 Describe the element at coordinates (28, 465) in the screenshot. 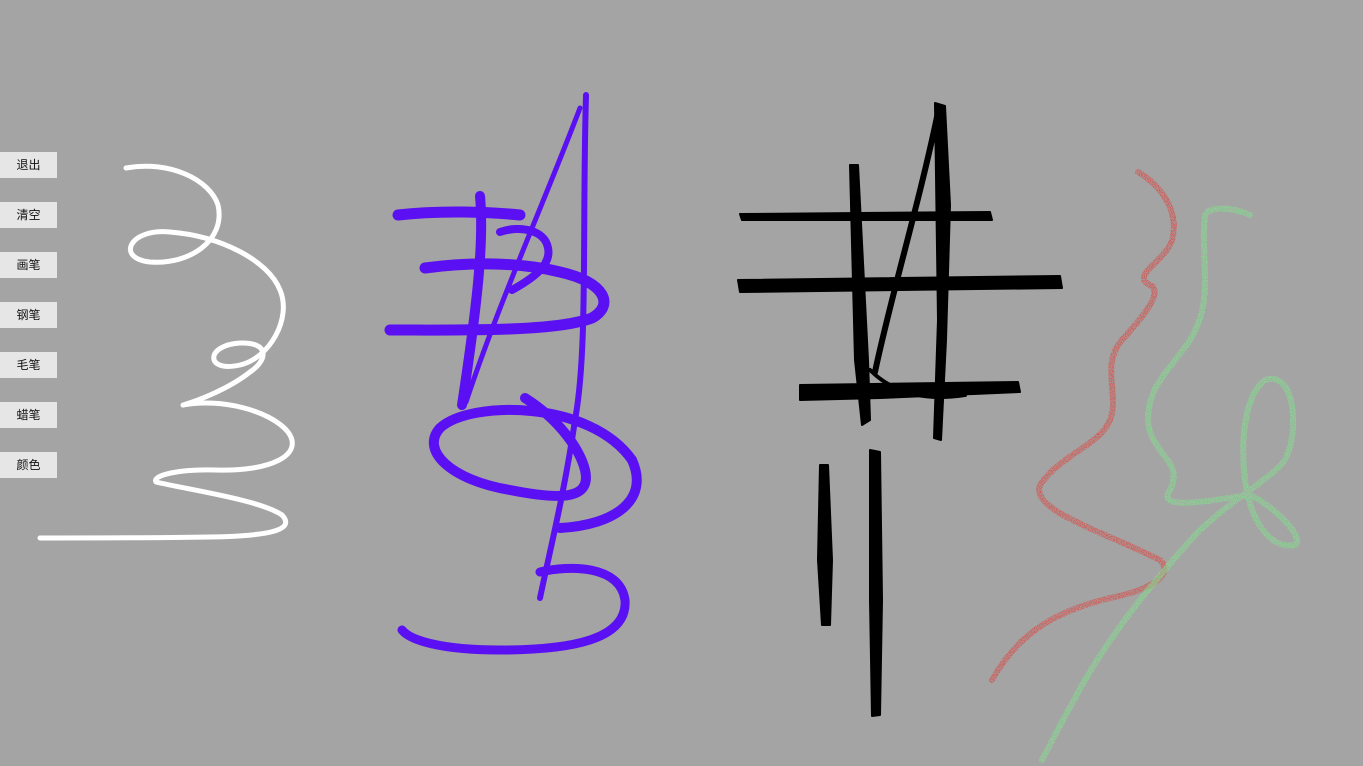

I see `color-picker-button: 颜色` at that location.